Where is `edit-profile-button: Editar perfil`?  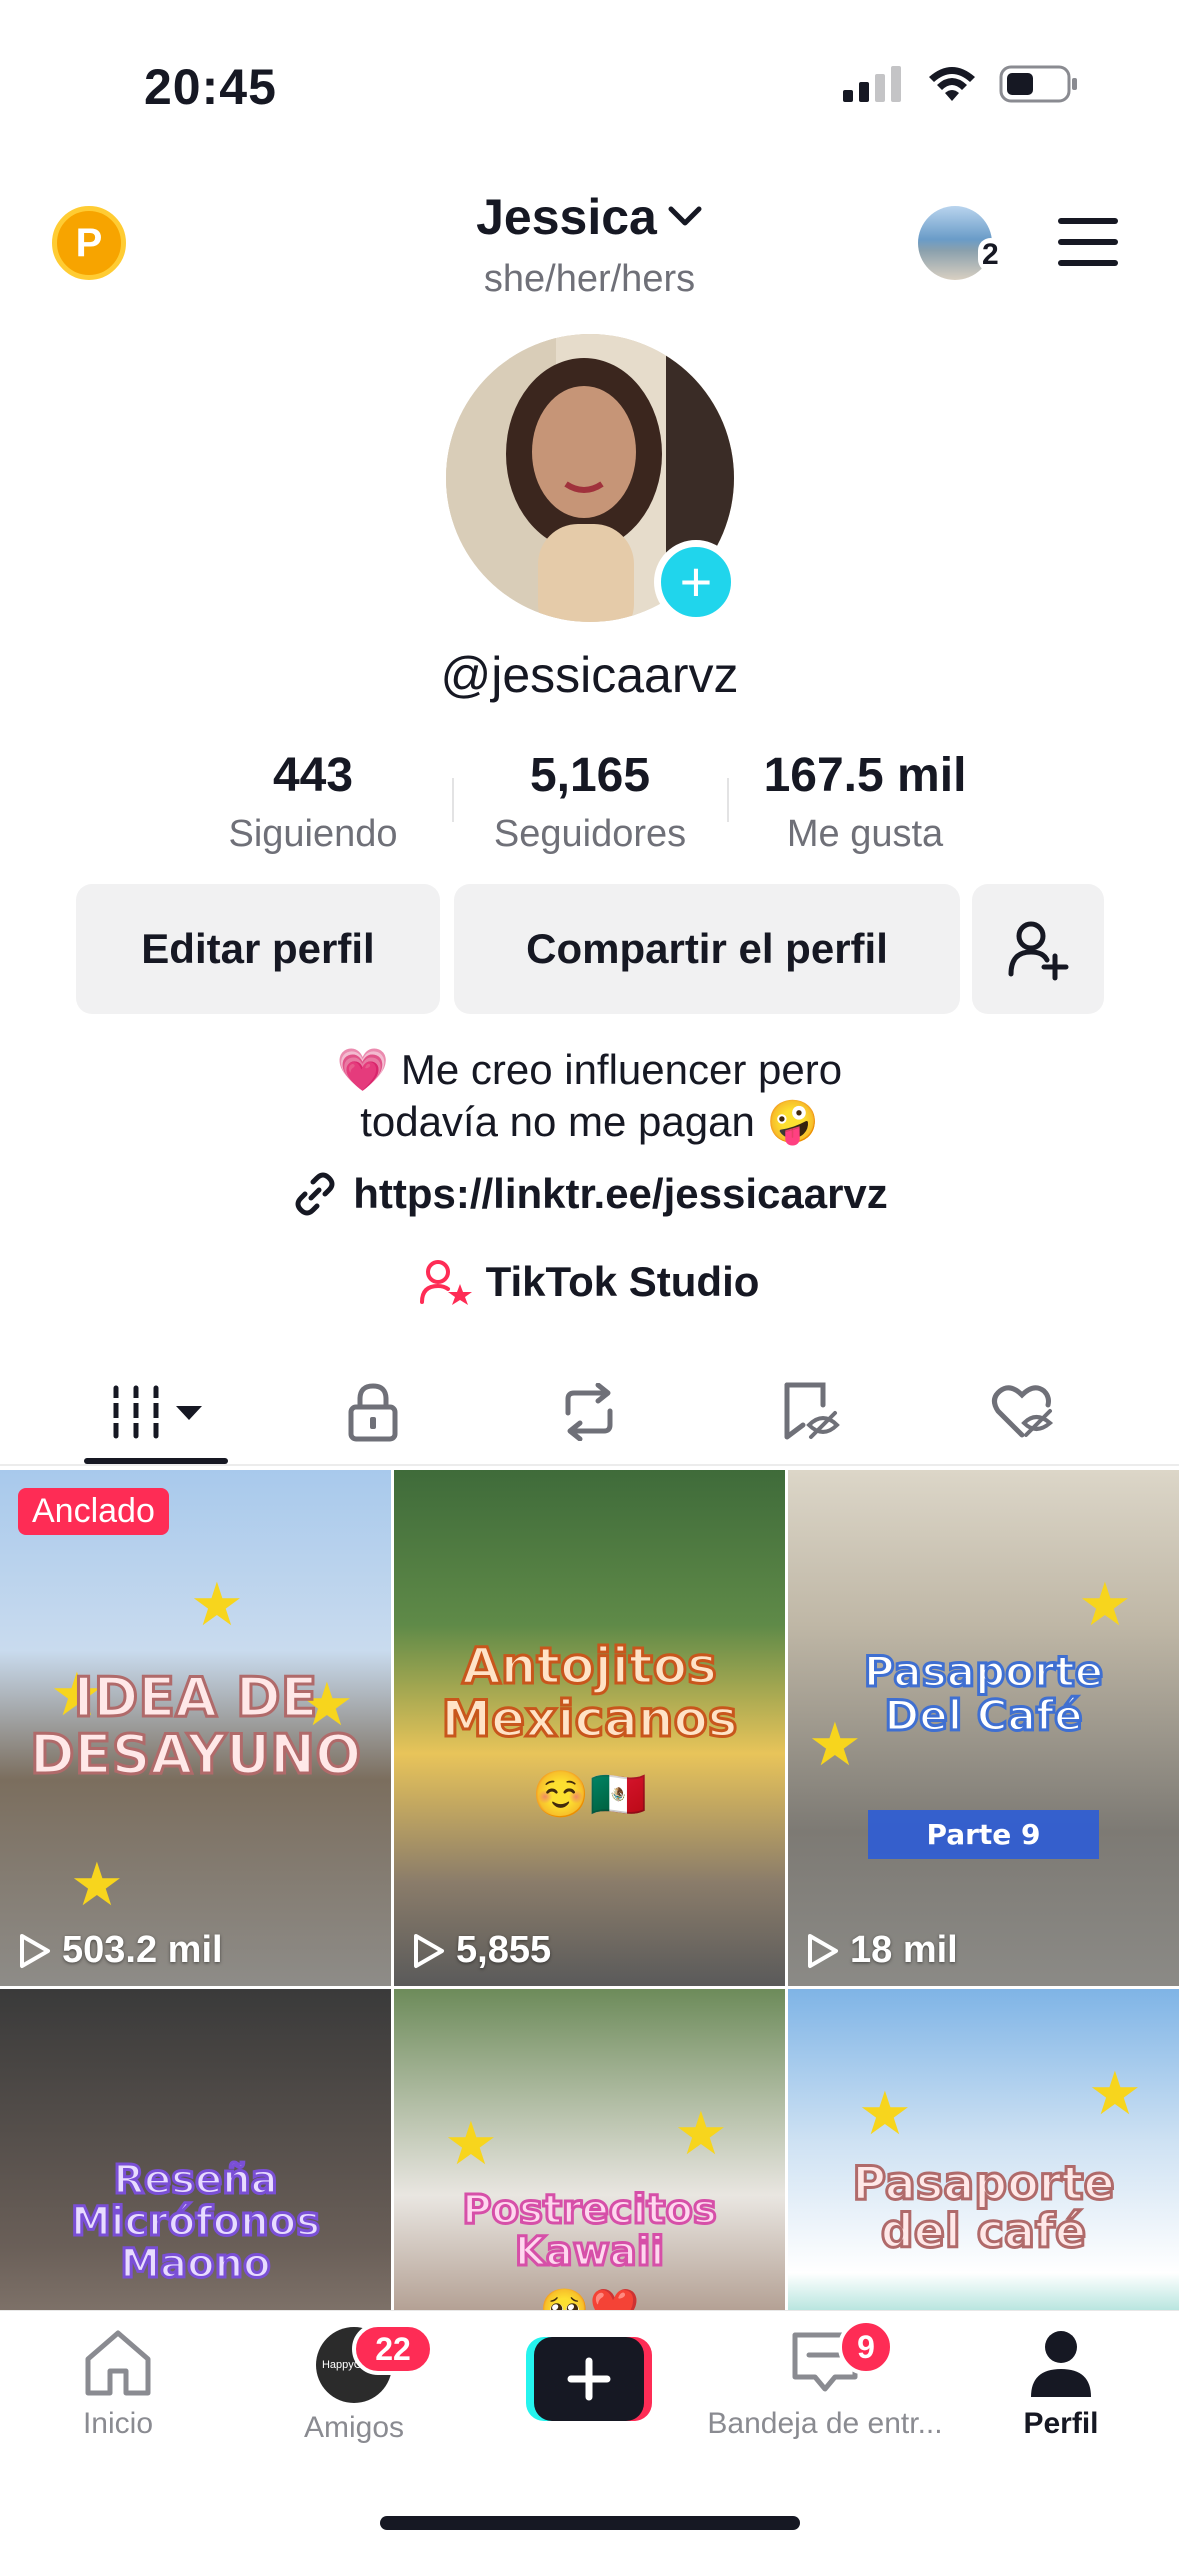 edit-profile-button: Editar perfil is located at coordinates (258, 949).